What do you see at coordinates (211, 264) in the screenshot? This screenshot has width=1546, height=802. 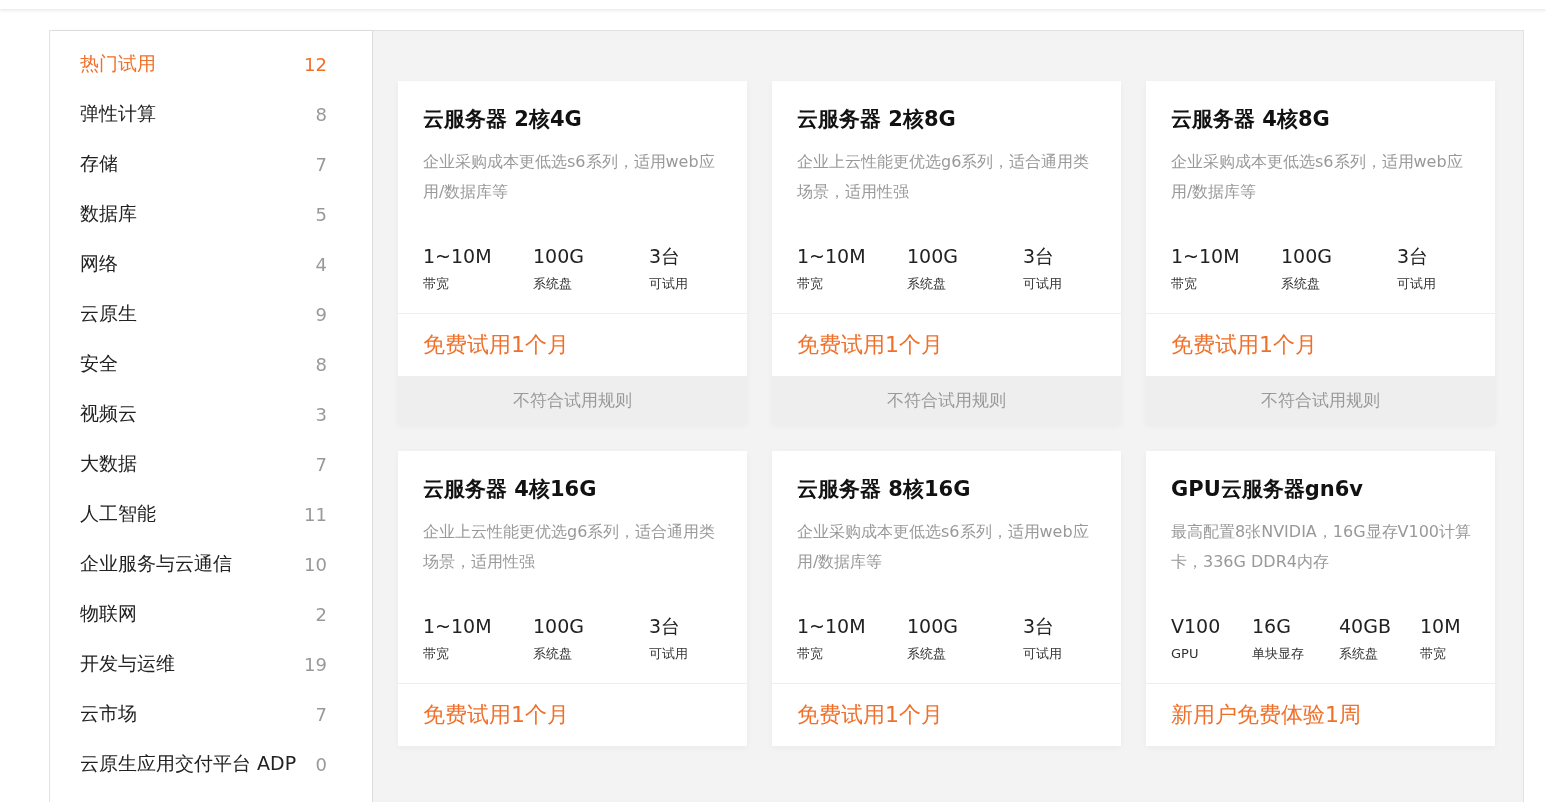 I see `category-item: 网络 4` at bounding box center [211, 264].